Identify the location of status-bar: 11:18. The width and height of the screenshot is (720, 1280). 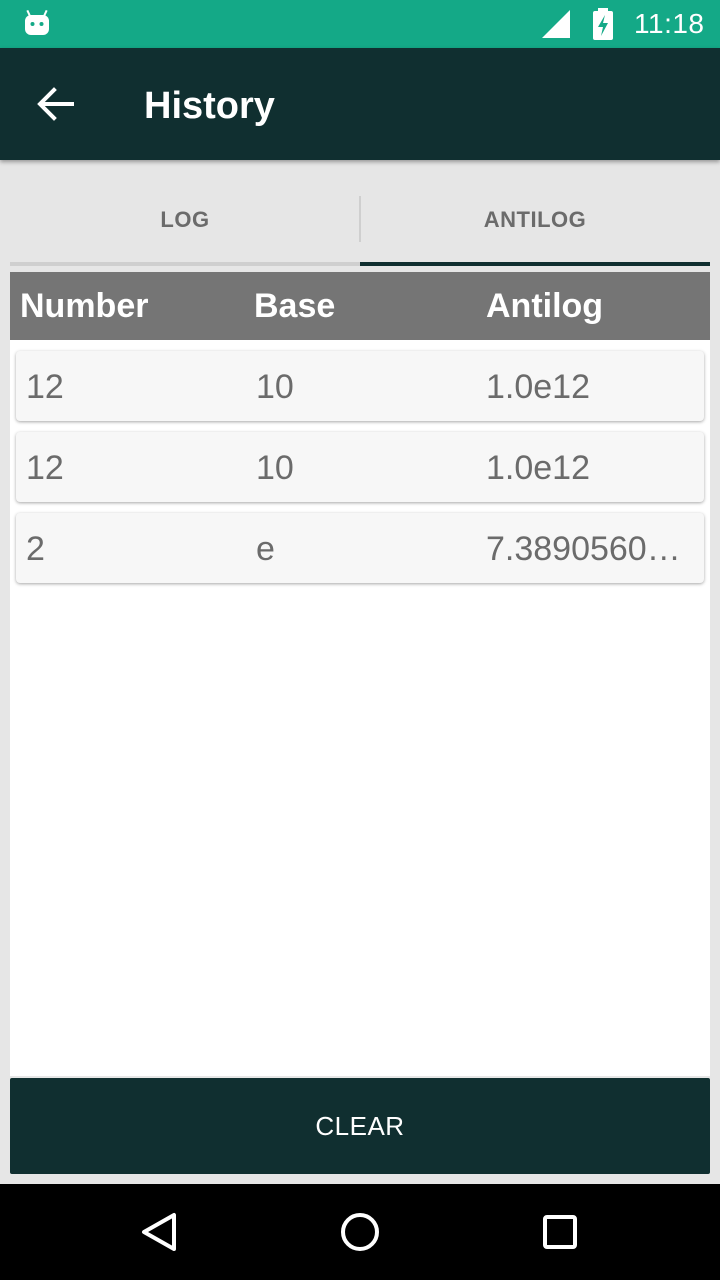
(360, 24).